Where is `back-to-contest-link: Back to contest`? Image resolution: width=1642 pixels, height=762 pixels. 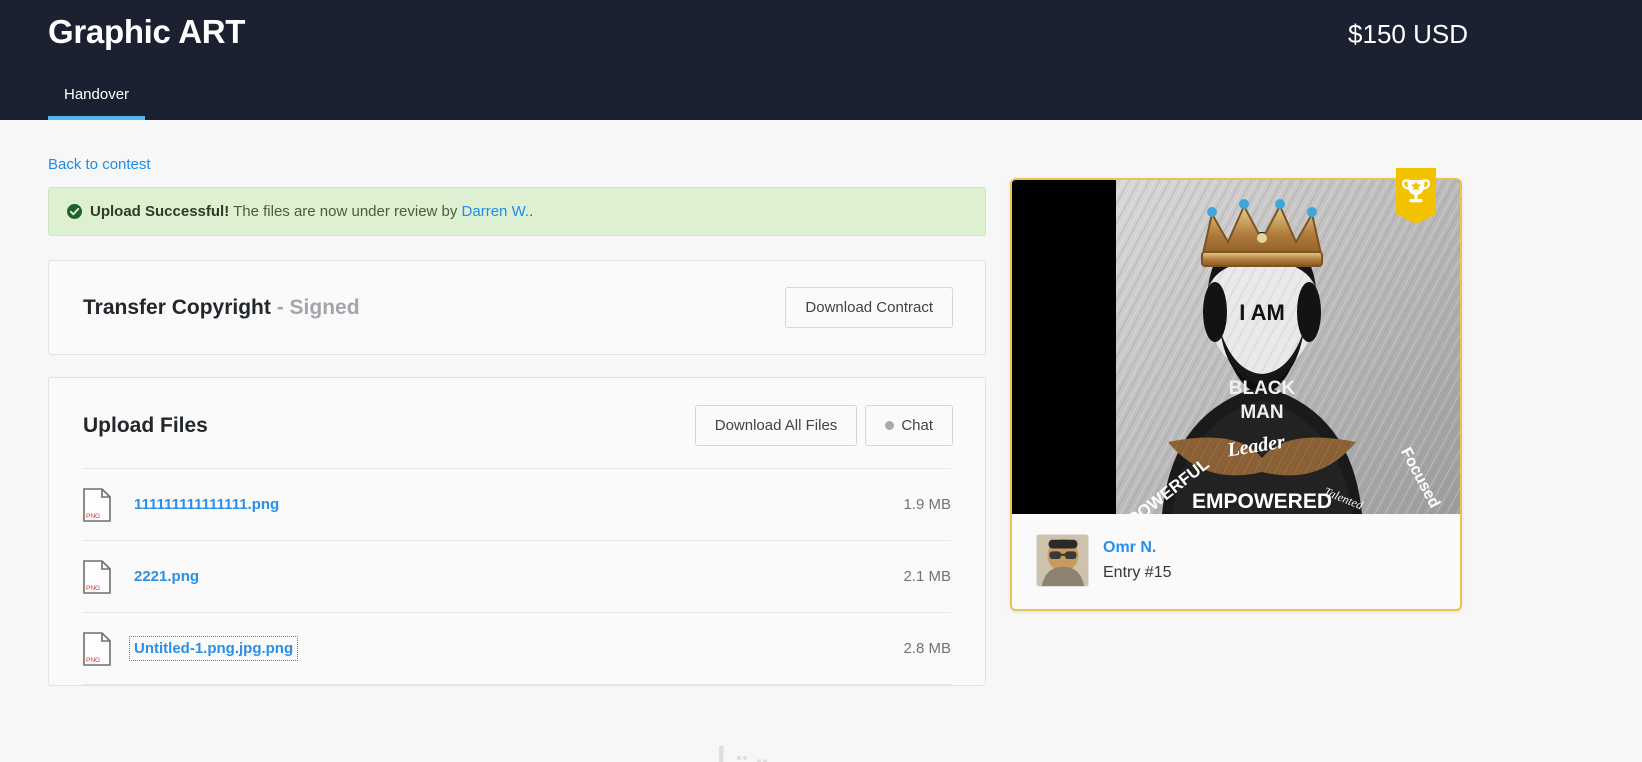 back-to-contest-link: Back to contest is located at coordinates (99, 164).